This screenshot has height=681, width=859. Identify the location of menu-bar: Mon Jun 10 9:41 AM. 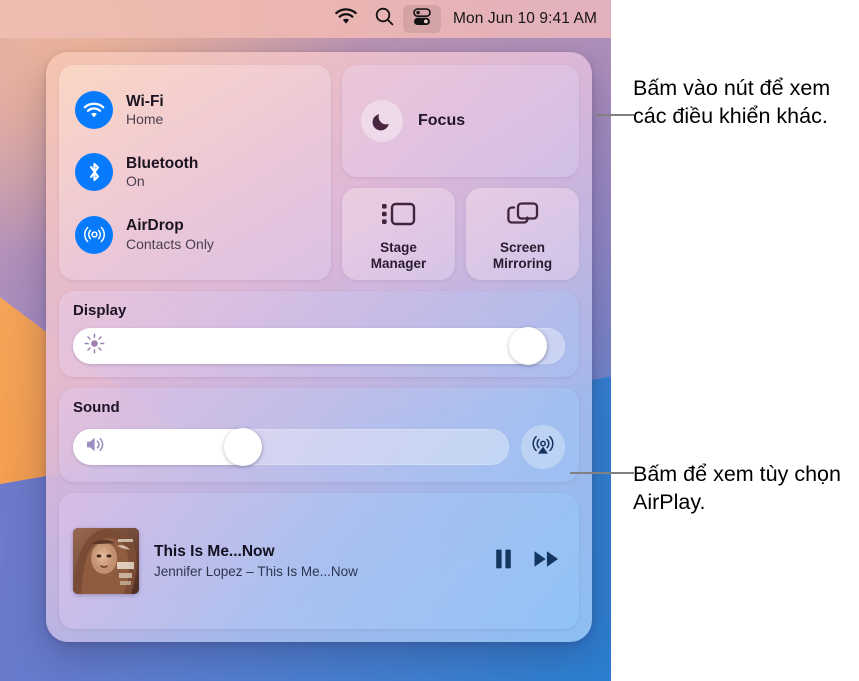
(305, 19).